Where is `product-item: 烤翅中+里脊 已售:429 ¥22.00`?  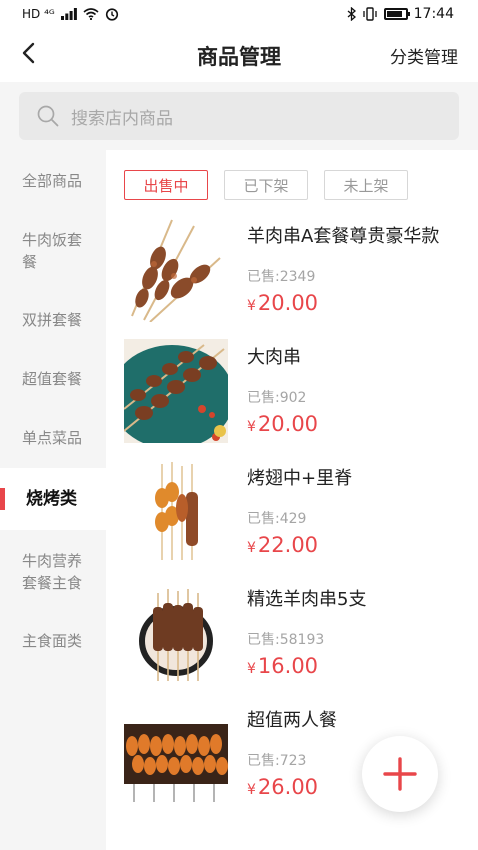
product-item: 烤翅中+里脊 已售:429 ¥22.00 is located at coordinates (294, 515).